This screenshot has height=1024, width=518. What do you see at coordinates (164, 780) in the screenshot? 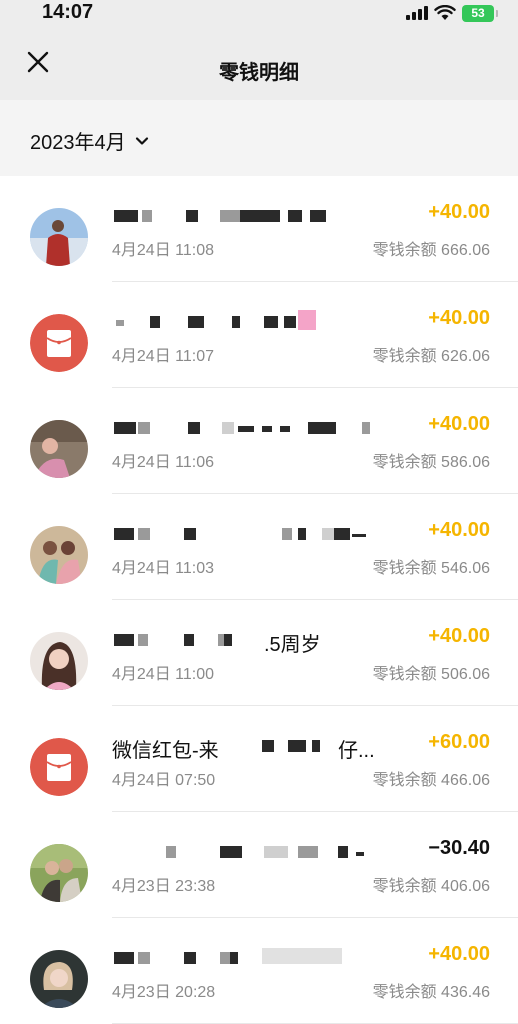
I see `transaction-date: 4月24日 07:50` at bounding box center [164, 780].